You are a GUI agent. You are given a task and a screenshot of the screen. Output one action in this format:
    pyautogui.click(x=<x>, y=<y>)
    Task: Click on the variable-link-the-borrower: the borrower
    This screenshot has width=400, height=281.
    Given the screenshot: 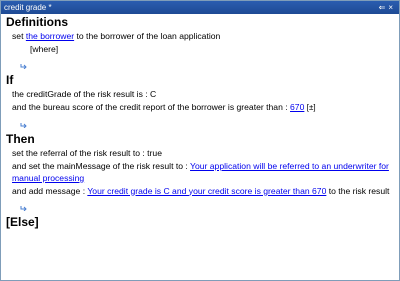 What is the action you would take?
    pyautogui.click(x=50, y=36)
    